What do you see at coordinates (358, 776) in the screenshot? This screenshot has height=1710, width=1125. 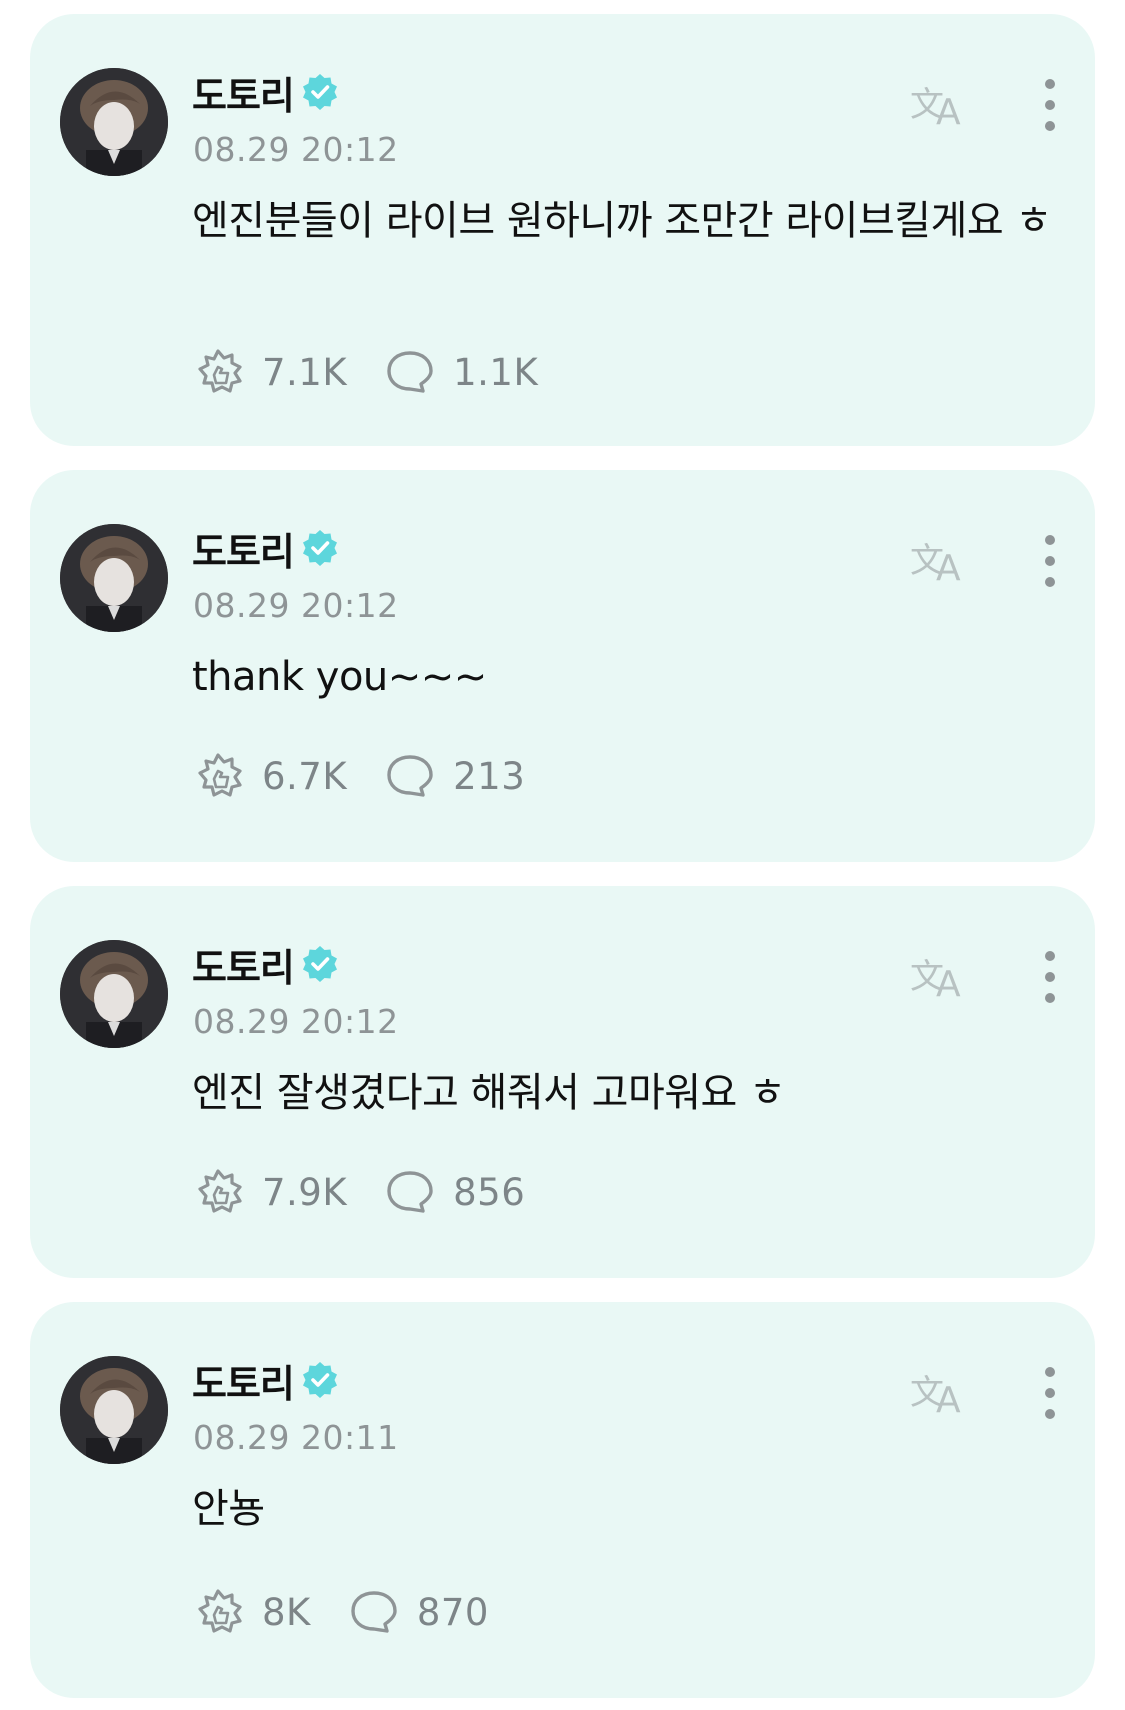 I see `post-stats: 6.7K 213` at bounding box center [358, 776].